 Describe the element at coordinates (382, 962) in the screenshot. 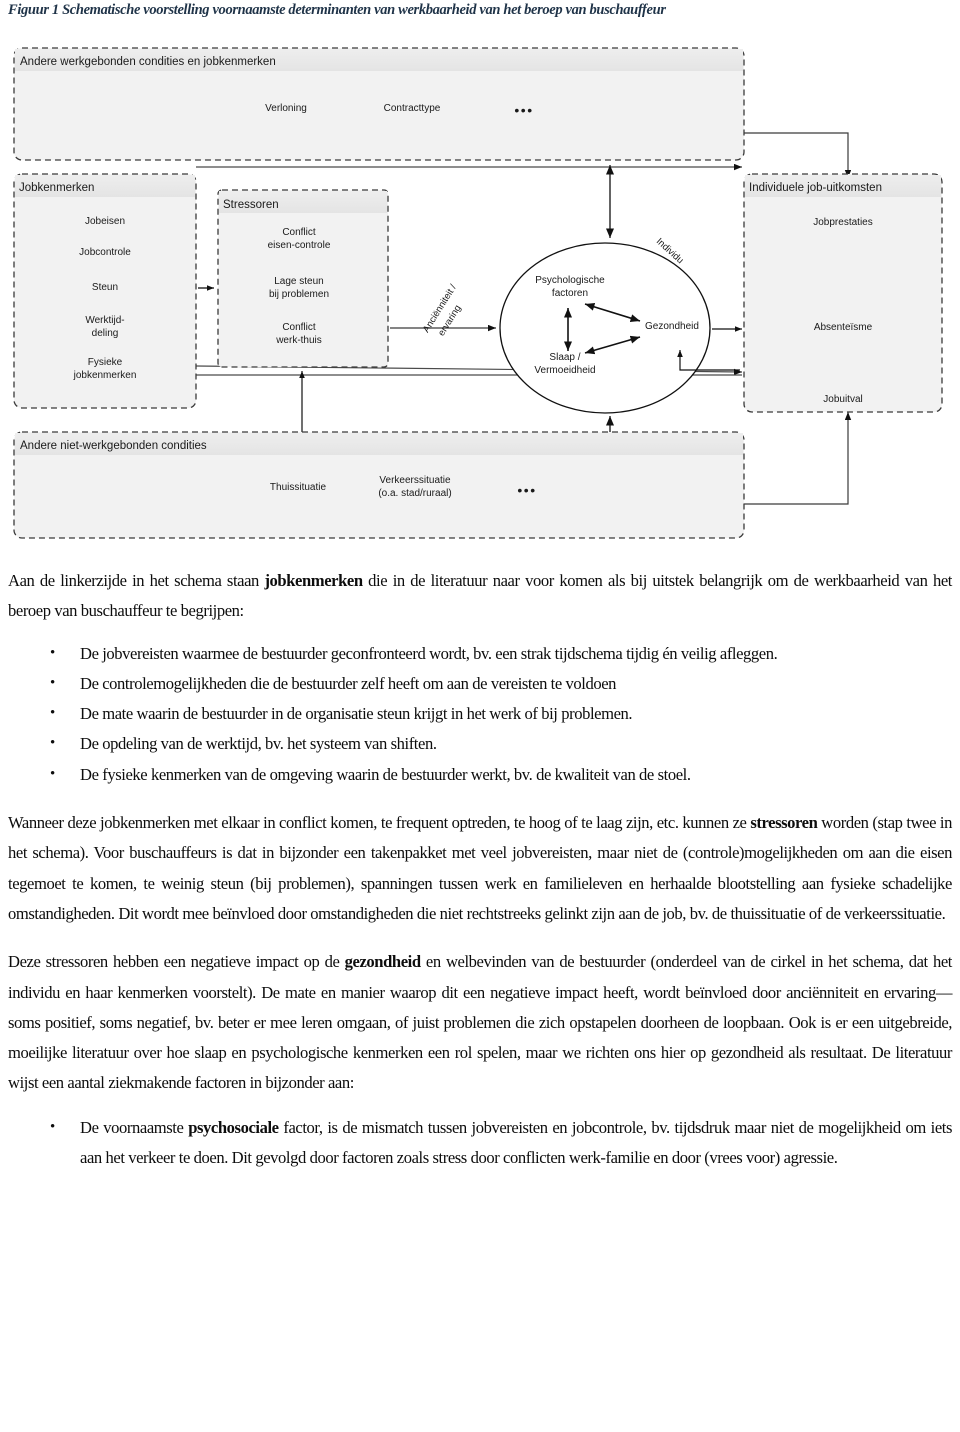

I see `para3-bold-gezondheid: gezondheid` at that location.